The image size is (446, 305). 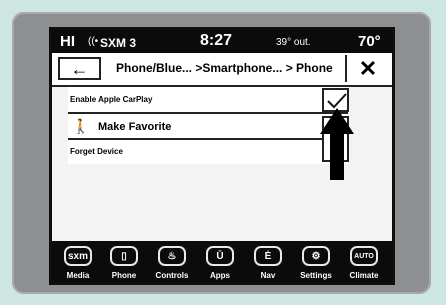 I want to click on status-bar: HI ((• SXM 3 8:27 39° out. 70°, so click(x=222, y=41).